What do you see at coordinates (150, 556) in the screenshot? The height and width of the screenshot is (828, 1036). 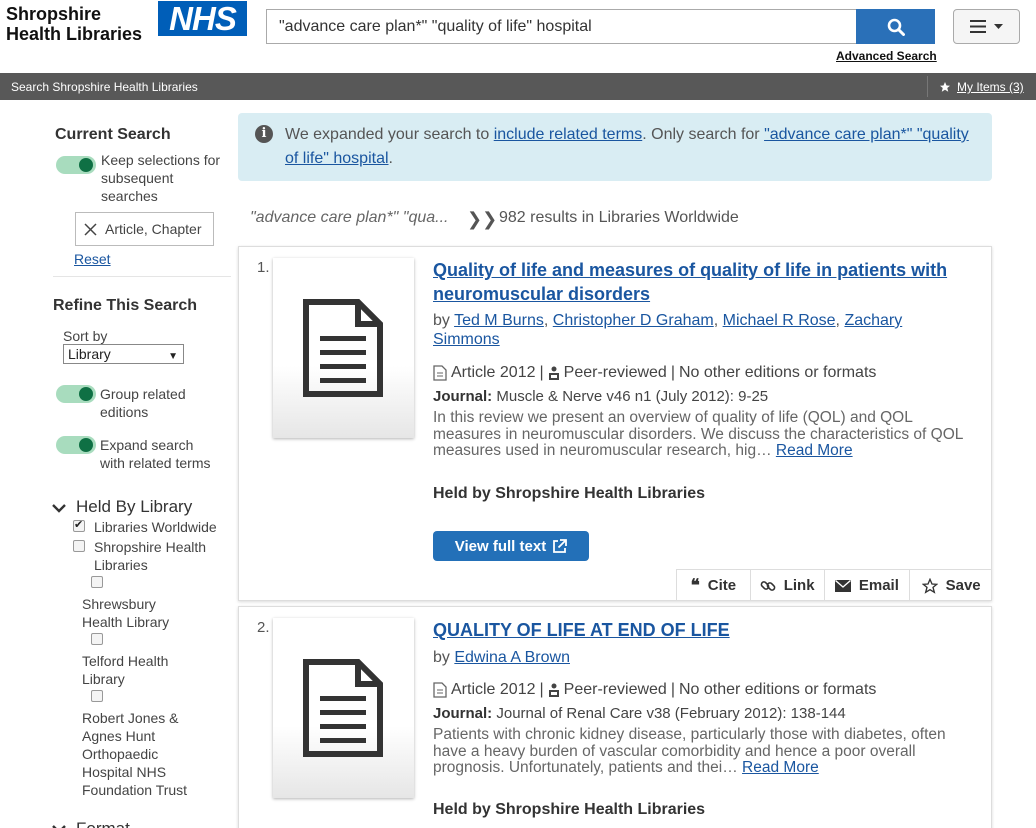 I see `label-shropshire: Shropshire Health Libraries` at bounding box center [150, 556].